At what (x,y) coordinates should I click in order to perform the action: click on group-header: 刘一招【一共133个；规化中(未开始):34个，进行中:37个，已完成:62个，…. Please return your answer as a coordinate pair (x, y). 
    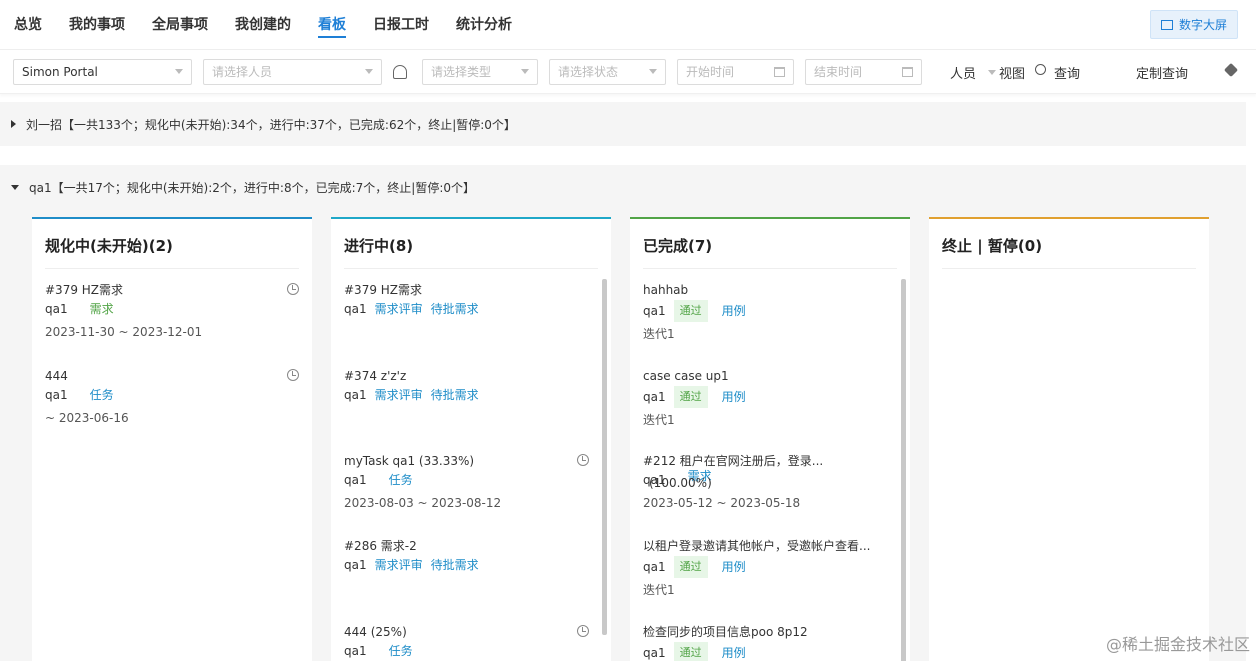
    Looking at the image, I should click on (623, 124).